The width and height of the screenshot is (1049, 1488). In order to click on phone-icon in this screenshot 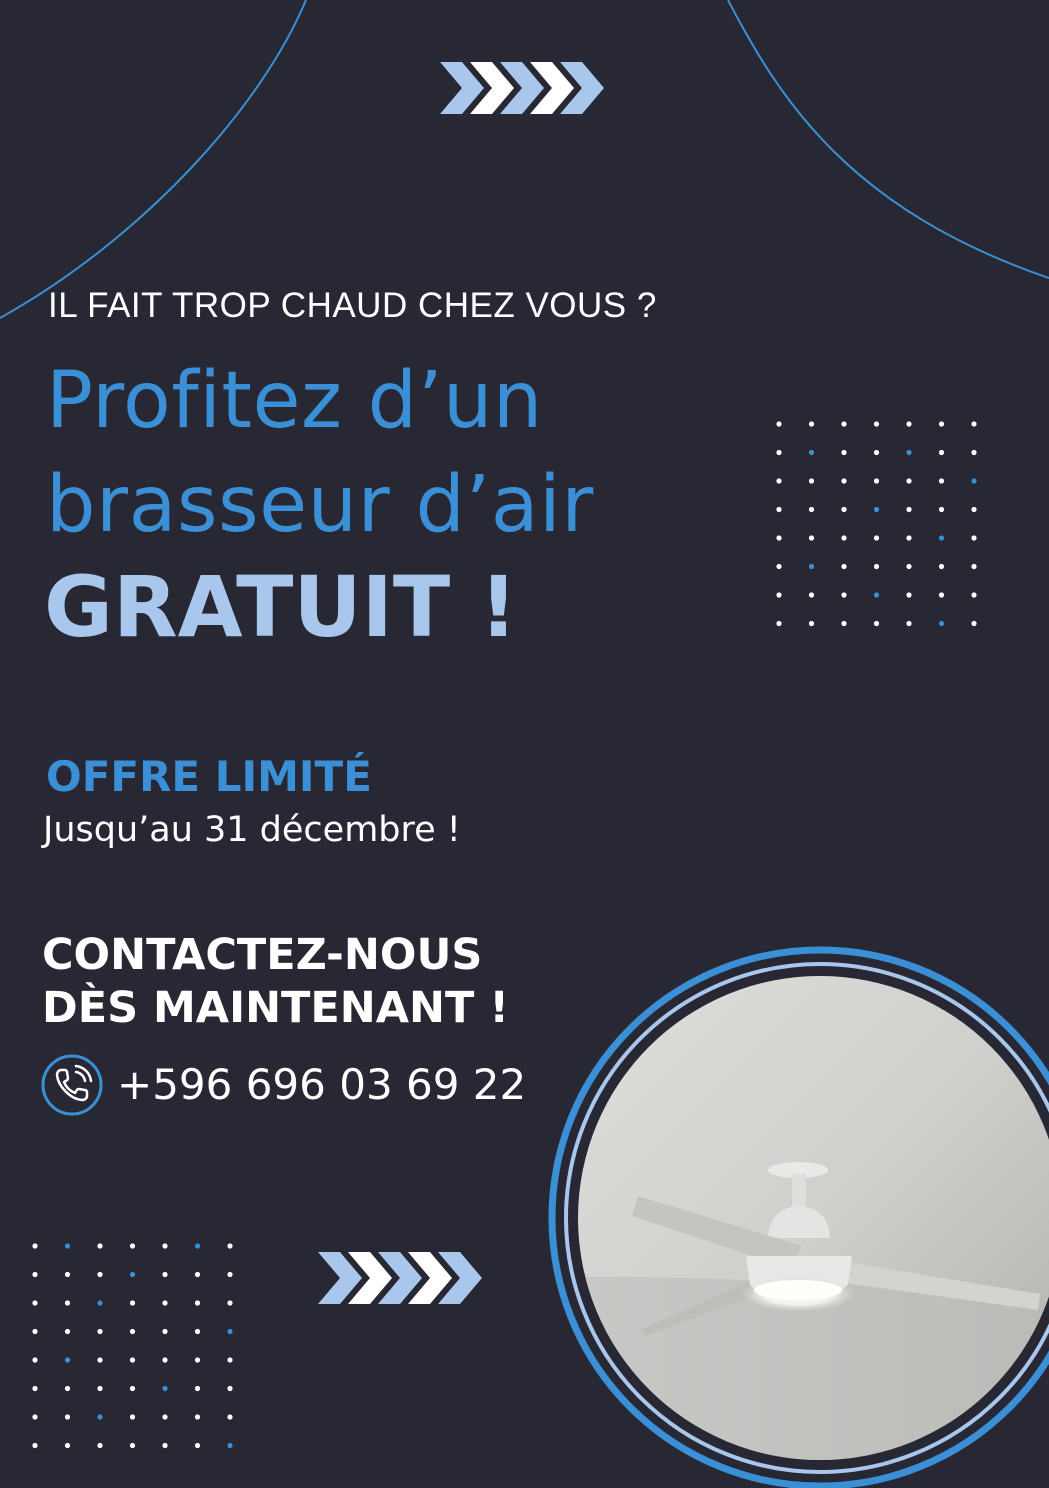, I will do `click(72, 1085)`.